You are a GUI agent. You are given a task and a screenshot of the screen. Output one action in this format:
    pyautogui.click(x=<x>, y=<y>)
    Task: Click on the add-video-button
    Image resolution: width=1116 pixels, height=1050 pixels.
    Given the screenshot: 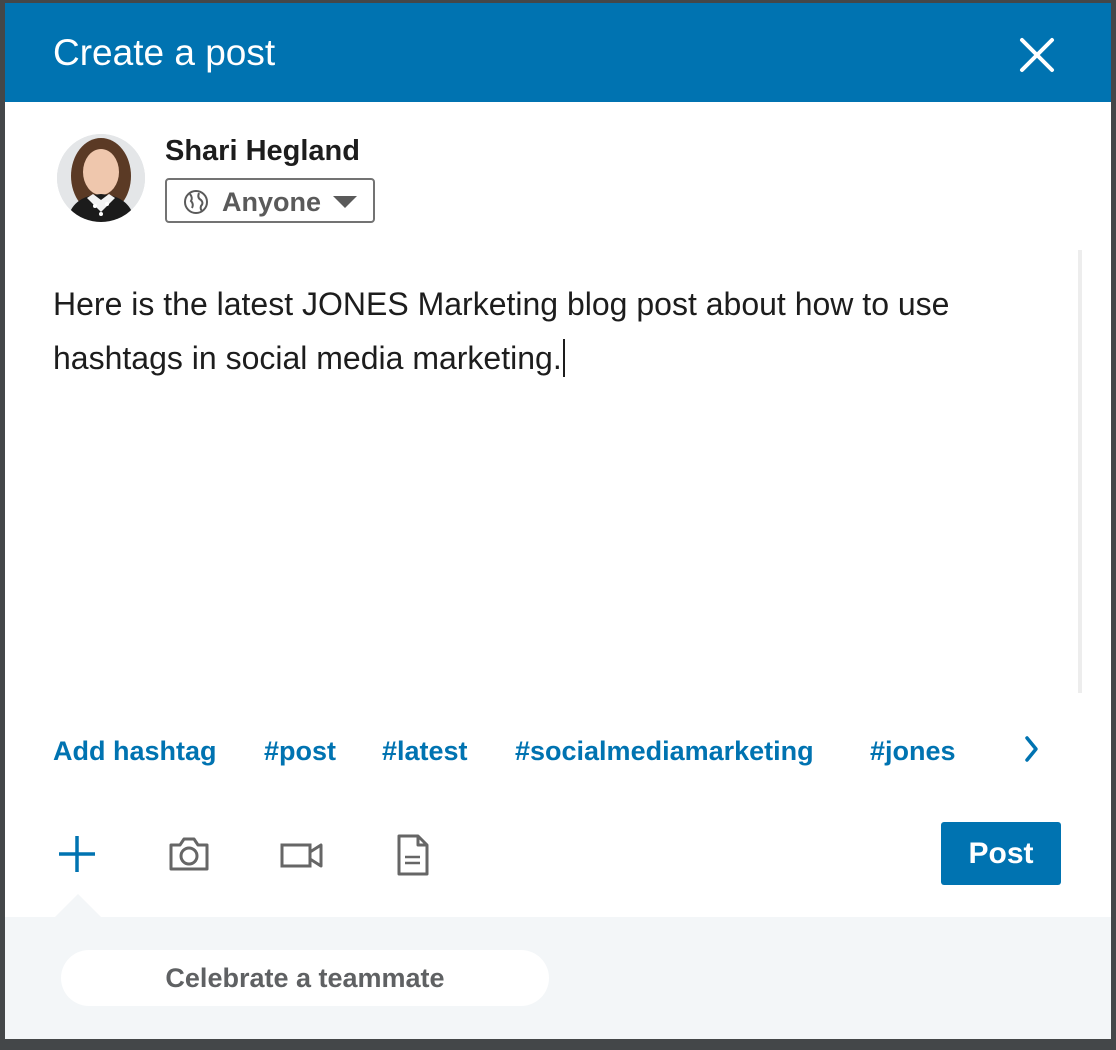 What is the action you would take?
    pyautogui.click(x=302, y=855)
    